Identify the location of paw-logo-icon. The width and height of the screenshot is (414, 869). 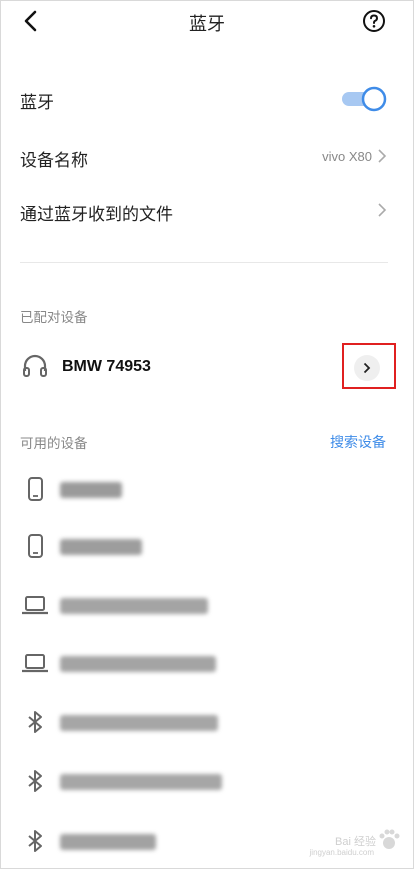
(389, 839).